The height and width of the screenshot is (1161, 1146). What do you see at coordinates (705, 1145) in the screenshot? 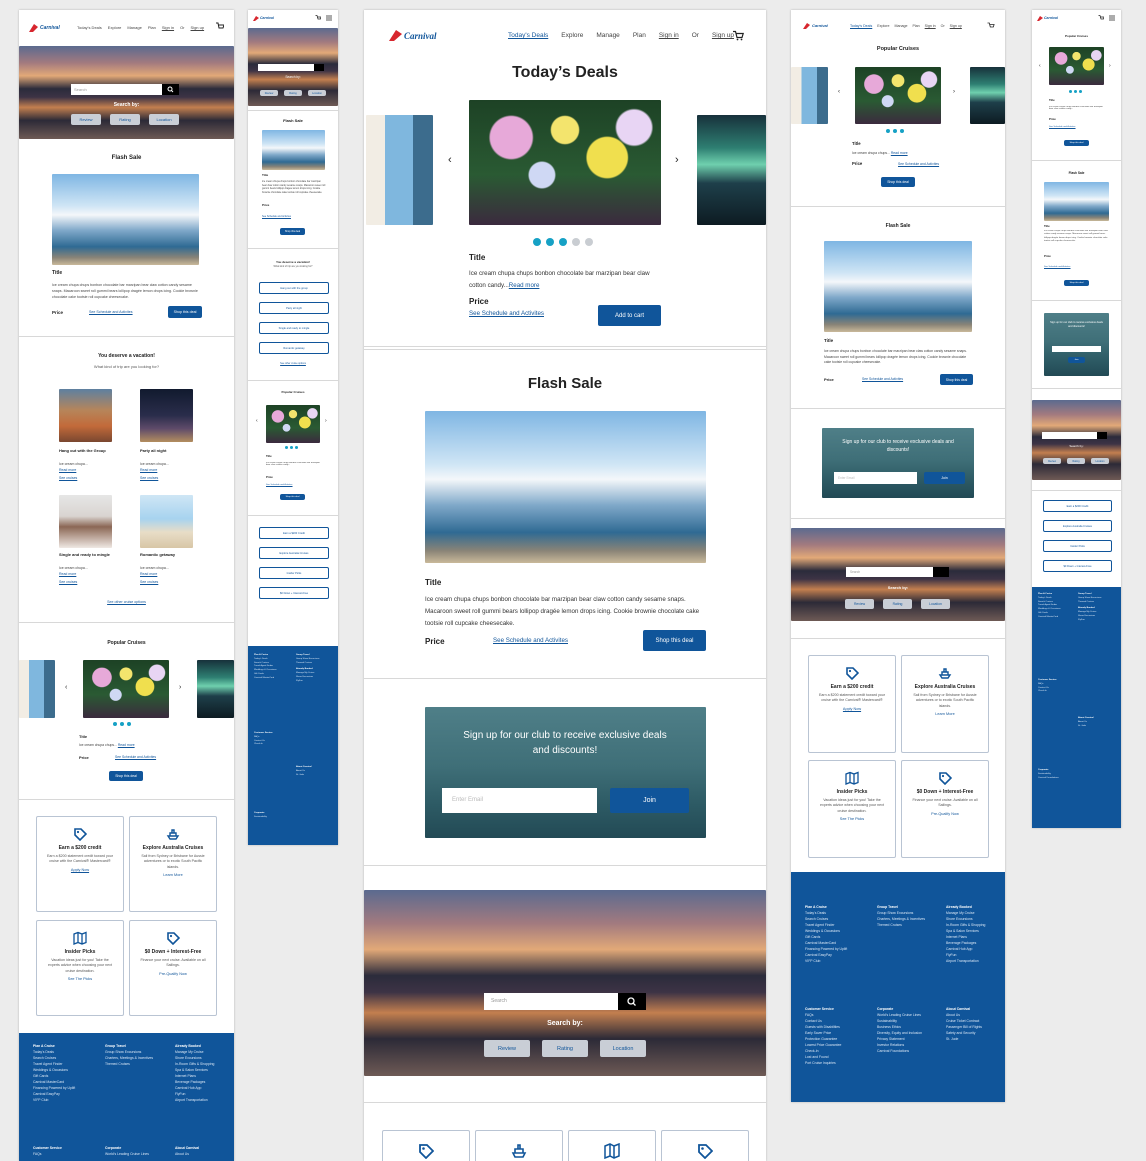
I see `promo-card-finance` at bounding box center [705, 1145].